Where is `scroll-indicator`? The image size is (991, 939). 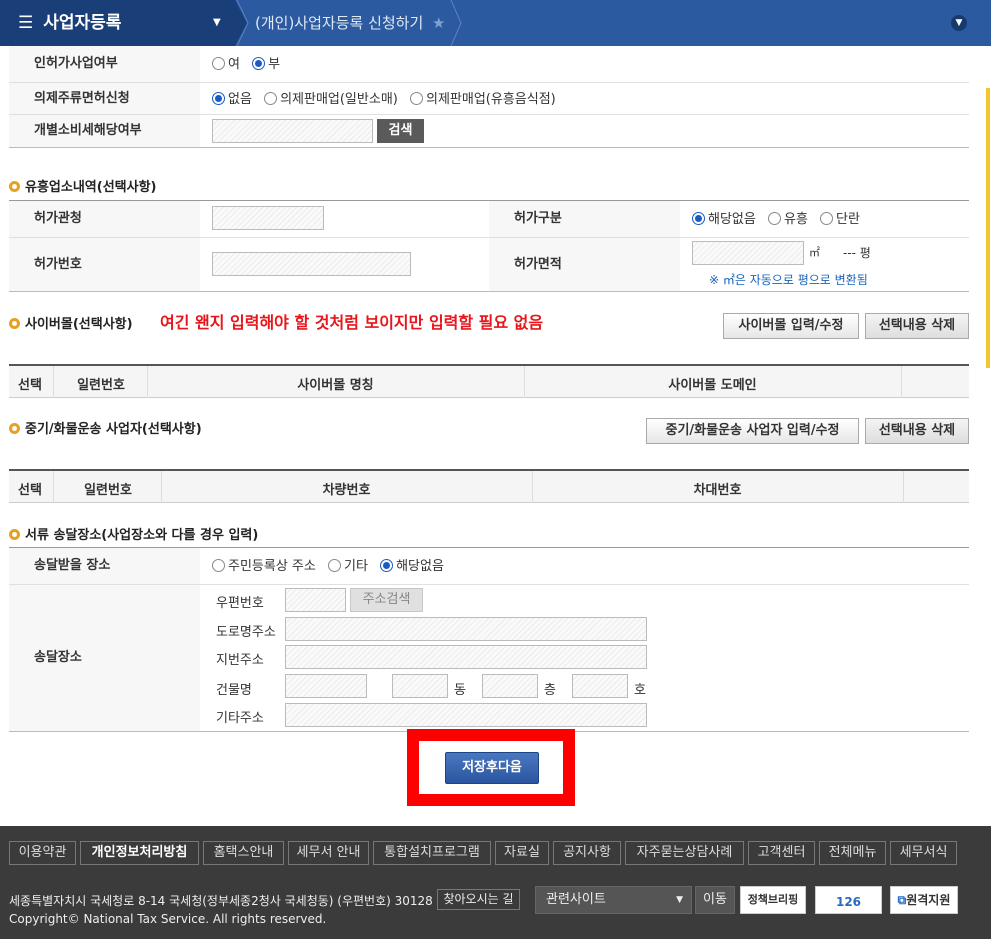
scroll-indicator is located at coordinates (988, 228).